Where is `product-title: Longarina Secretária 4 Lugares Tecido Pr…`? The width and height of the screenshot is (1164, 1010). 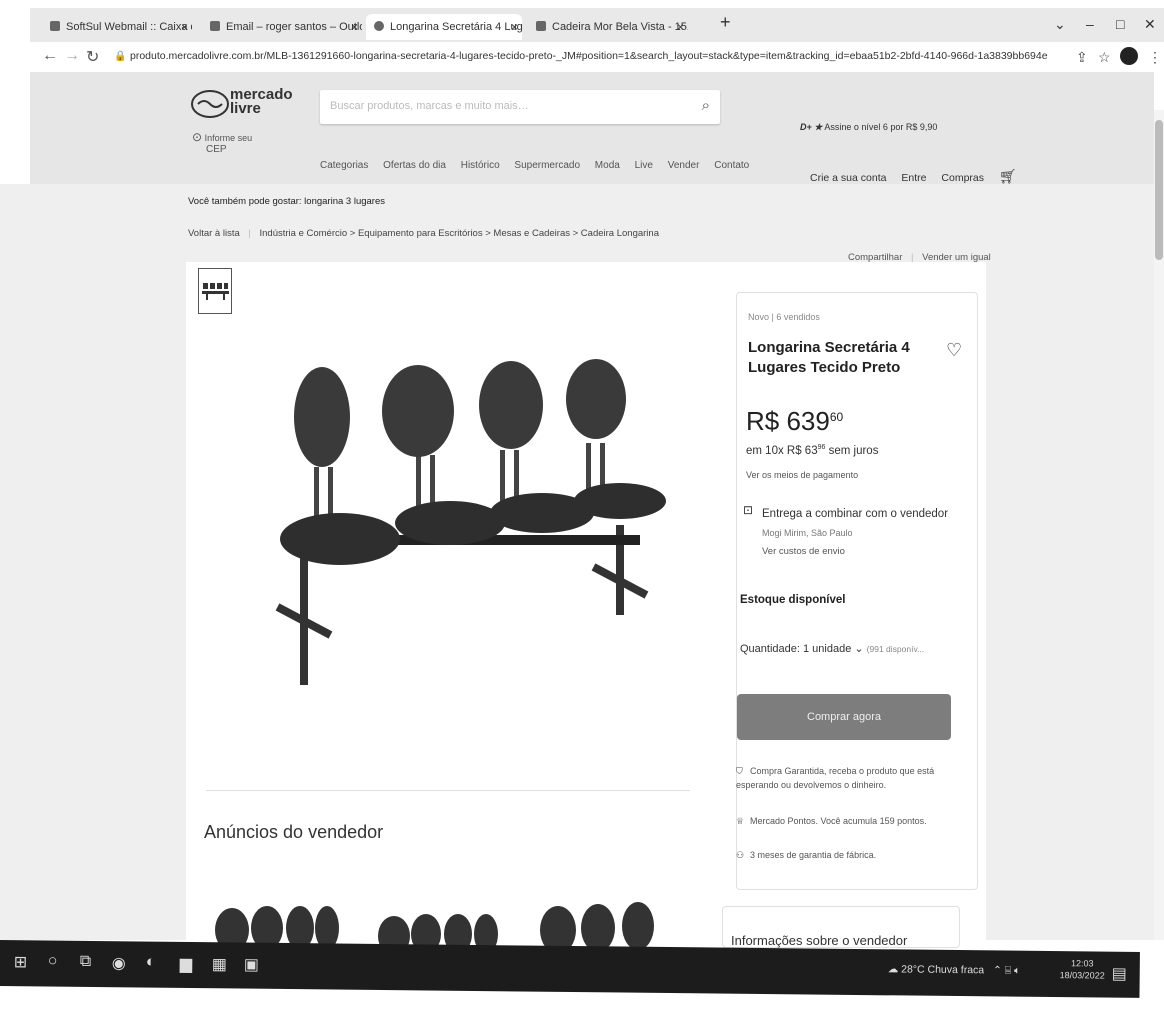 product-title: Longarina Secretária 4 Lugares Tecido Pr… is located at coordinates (829, 357).